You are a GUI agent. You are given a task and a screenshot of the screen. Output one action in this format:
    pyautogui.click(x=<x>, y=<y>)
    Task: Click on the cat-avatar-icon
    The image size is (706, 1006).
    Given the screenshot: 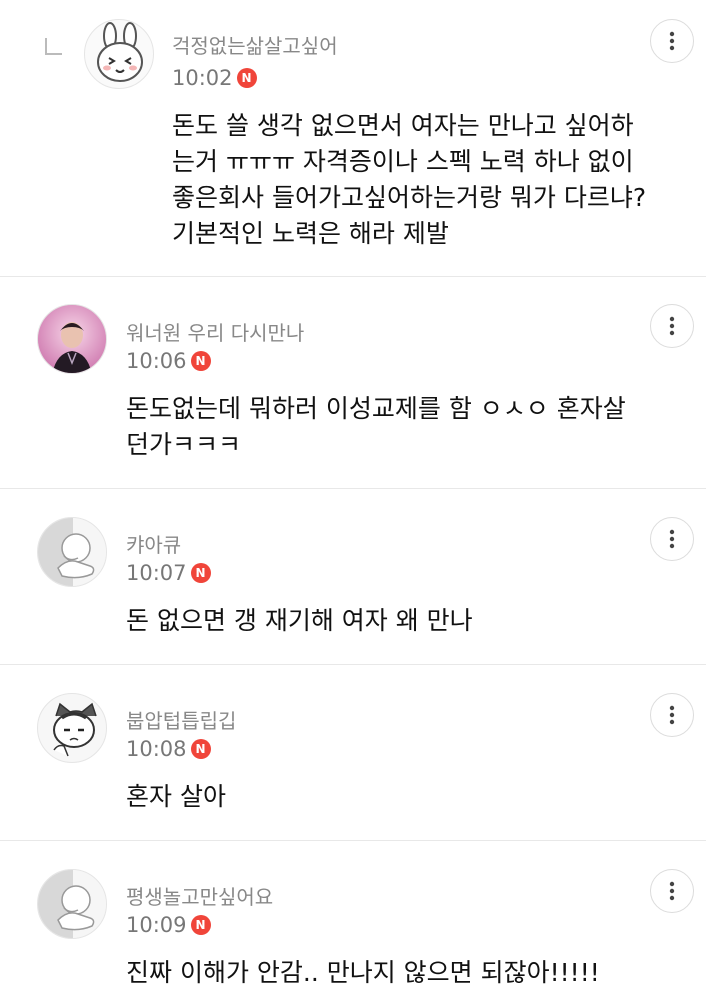 What is the action you would take?
    pyautogui.click(x=75, y=729)
    